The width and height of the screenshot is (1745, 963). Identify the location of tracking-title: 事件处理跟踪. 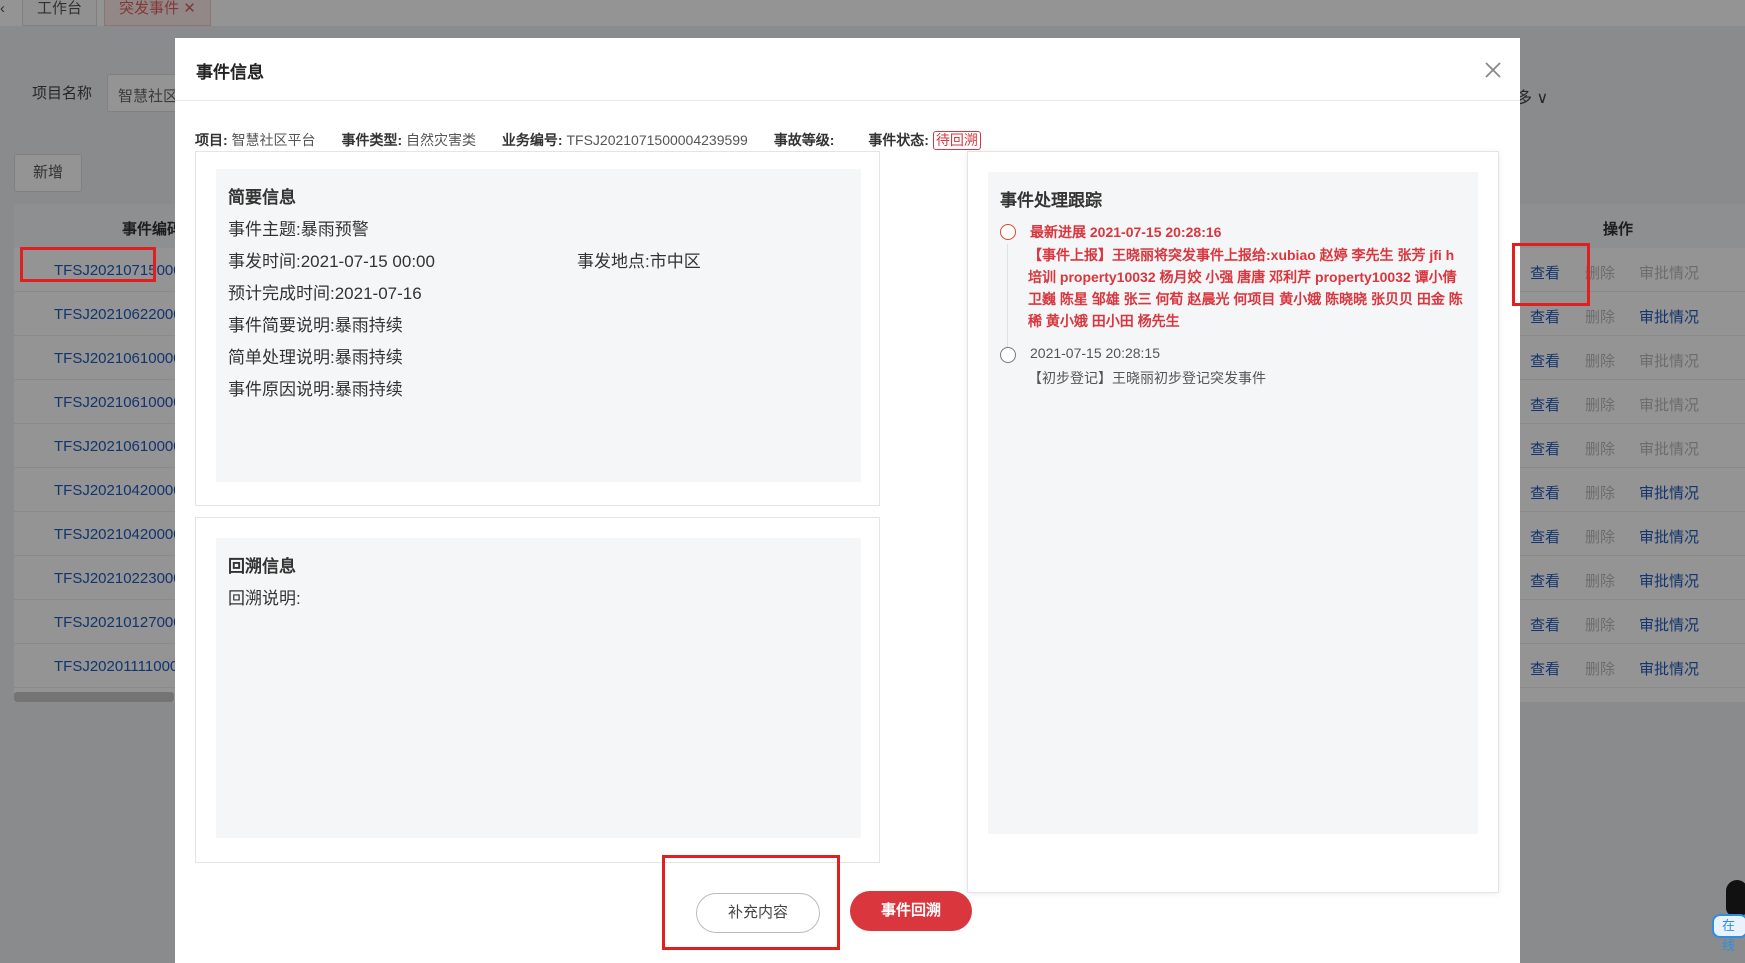
(1051, 200).